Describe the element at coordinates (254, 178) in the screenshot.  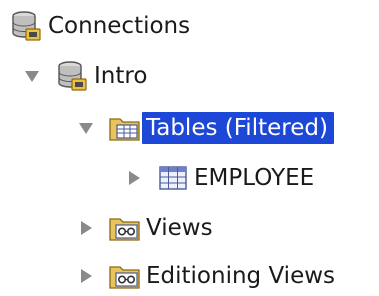
I see `tree-node-label: EMPLOYEE` at that location.